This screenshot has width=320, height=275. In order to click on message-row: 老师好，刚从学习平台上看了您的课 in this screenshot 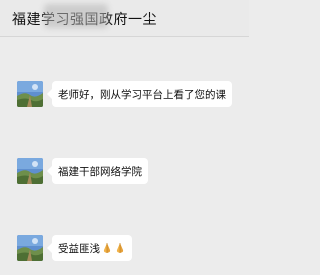, I will do `click(124, 94)`.